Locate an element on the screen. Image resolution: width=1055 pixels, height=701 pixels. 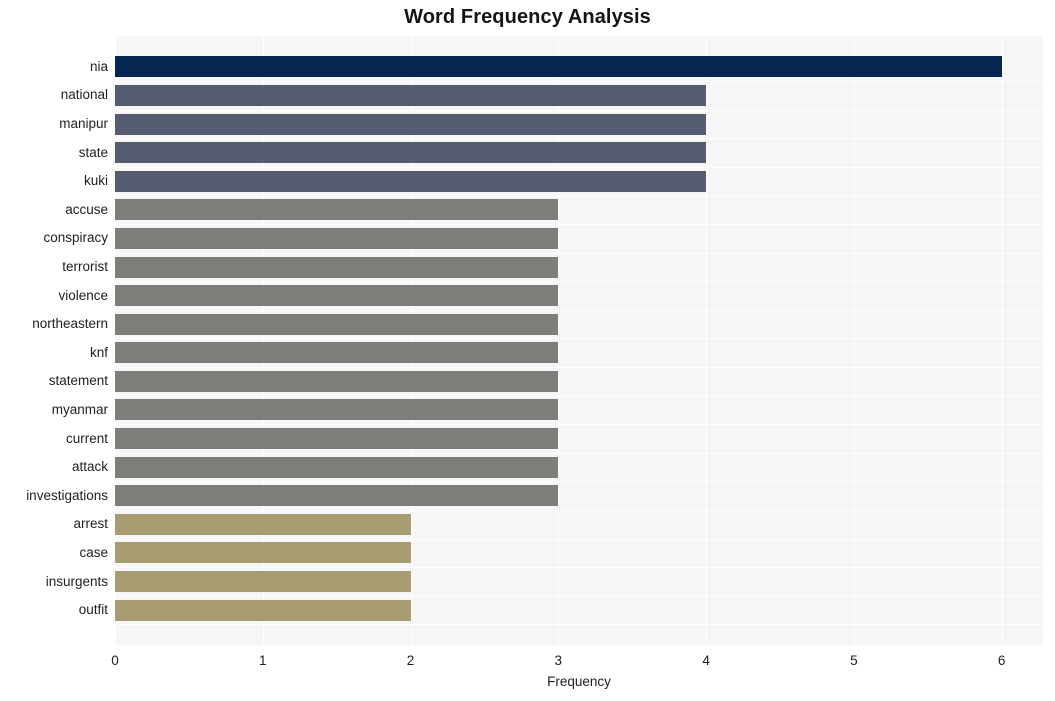
y-axis-tick-label: statement is located at coordinates (78, 381).